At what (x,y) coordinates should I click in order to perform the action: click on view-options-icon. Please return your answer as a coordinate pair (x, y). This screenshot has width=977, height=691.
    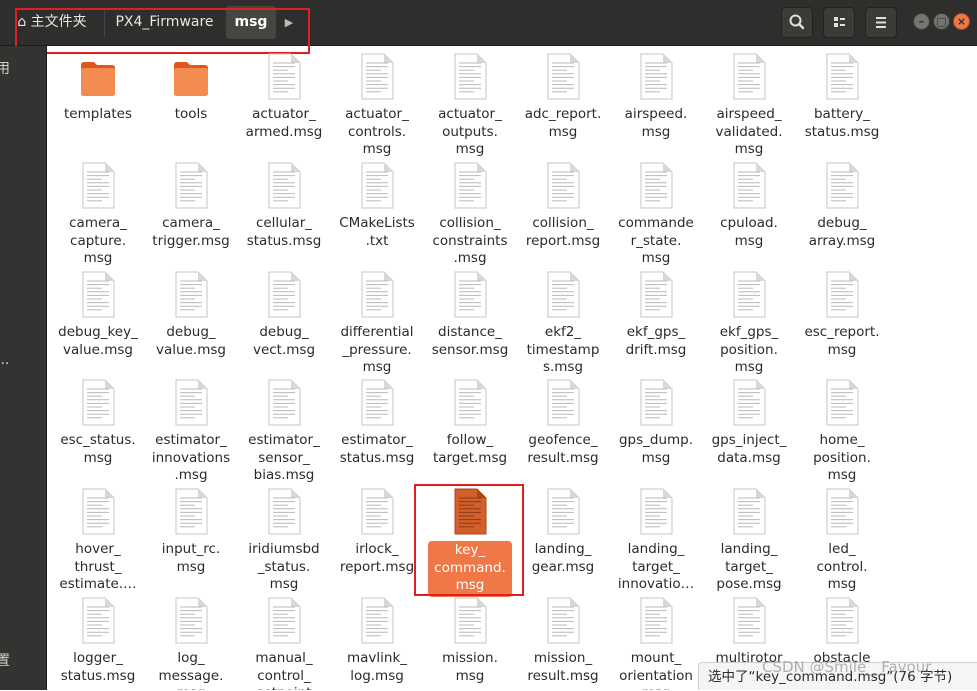
    Looking at the image, I should click on (839, 22).